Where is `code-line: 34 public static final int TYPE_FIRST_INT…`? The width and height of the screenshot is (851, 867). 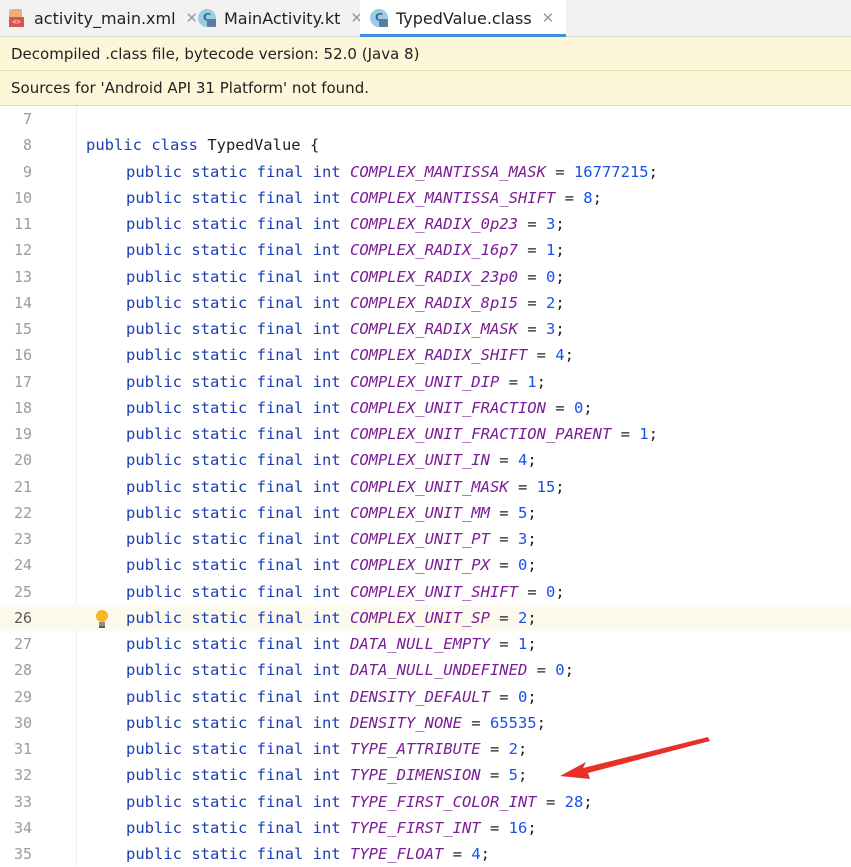
code-line: 34 public static final int TYPE_FIRST_INT… is located at coordinates (425, 828).